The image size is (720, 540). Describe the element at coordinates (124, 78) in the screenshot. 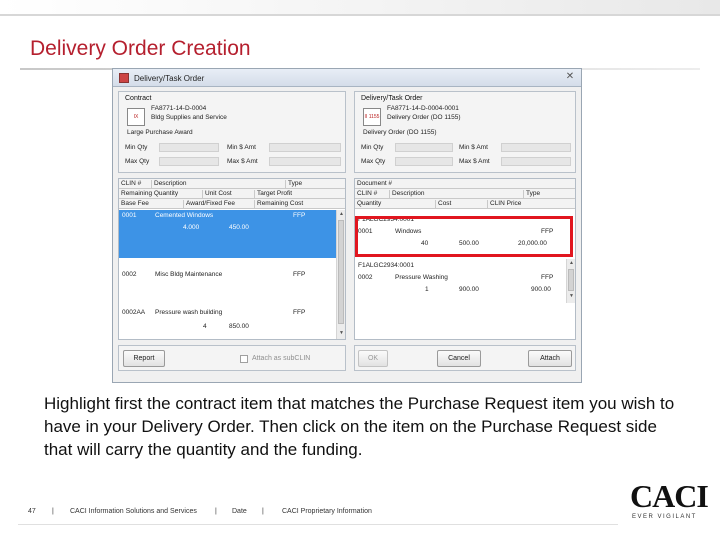

I see `app-icon` at that location.